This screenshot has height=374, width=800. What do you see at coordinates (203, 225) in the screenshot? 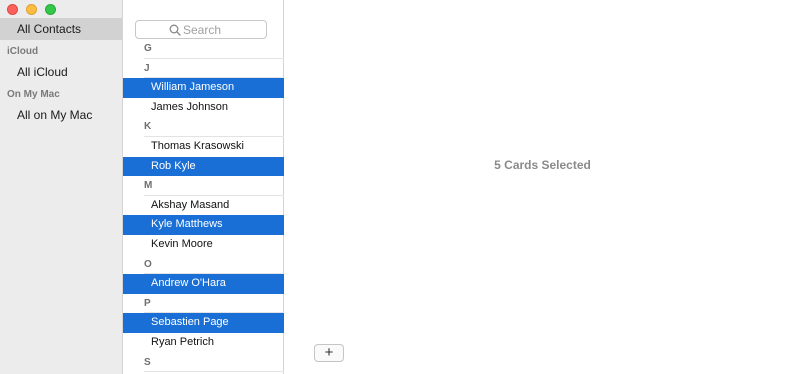
I see `contact-row: Kyle Matthews` at bounding box center [203, 225].